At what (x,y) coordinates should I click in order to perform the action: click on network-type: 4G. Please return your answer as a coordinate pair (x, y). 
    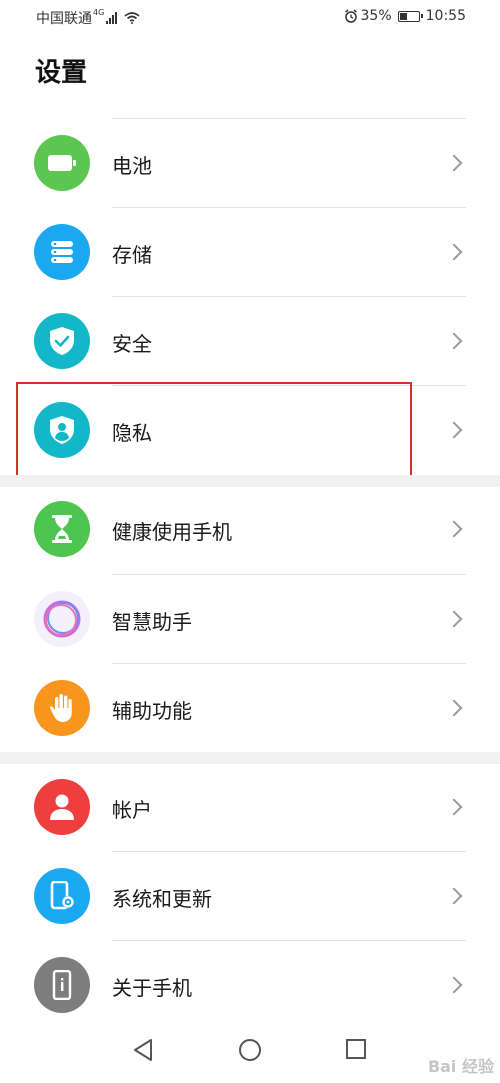
    Looking at the image, I should click on (99, 12).